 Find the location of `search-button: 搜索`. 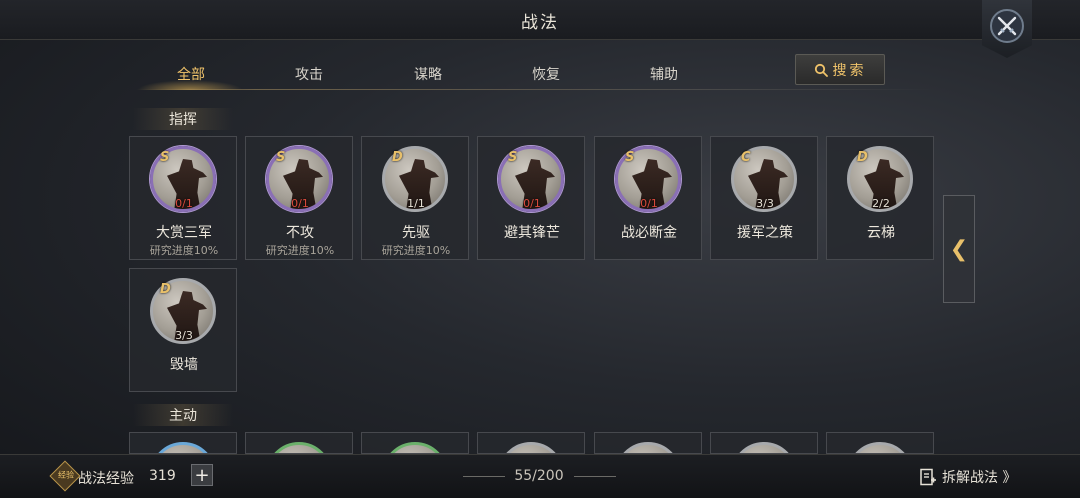

search-button: 搜索 is located at coordinates (840, 69).